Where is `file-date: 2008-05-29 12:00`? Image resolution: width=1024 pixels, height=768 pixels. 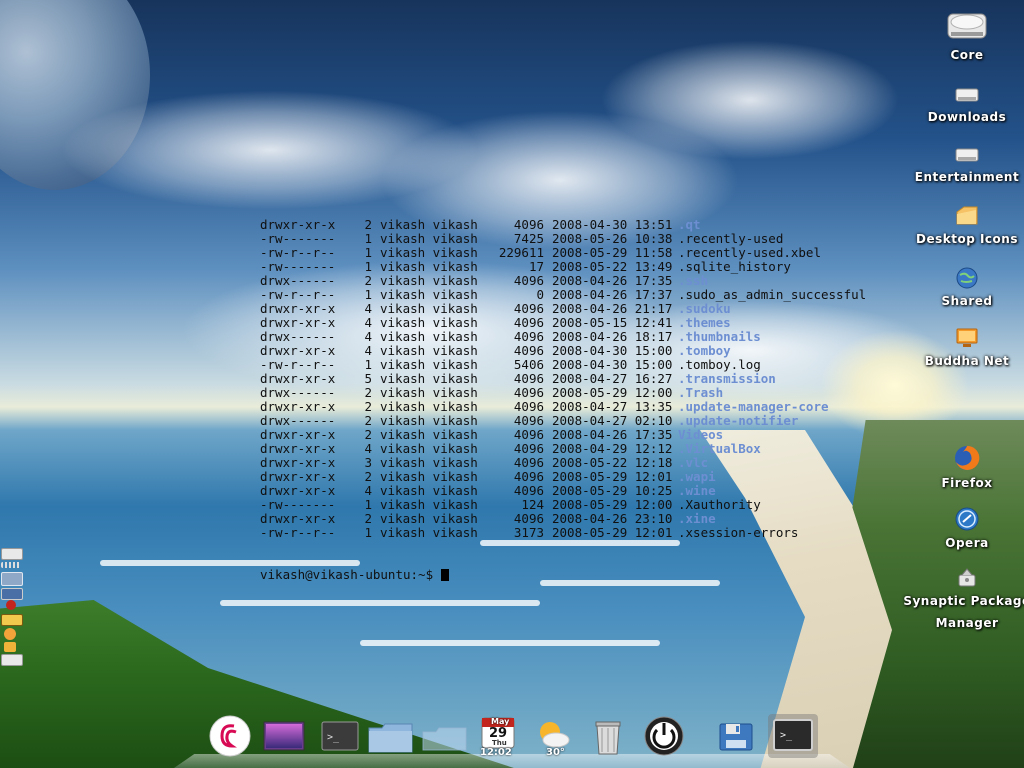 file-date: 2008-05-29 12:00 is located at coordinates (612, 392).